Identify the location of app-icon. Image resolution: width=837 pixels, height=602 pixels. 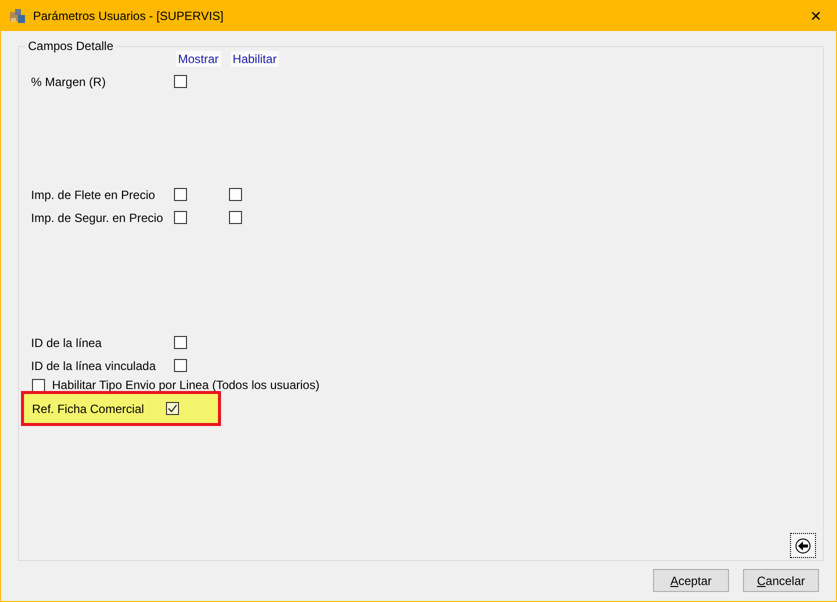
(18, 16).